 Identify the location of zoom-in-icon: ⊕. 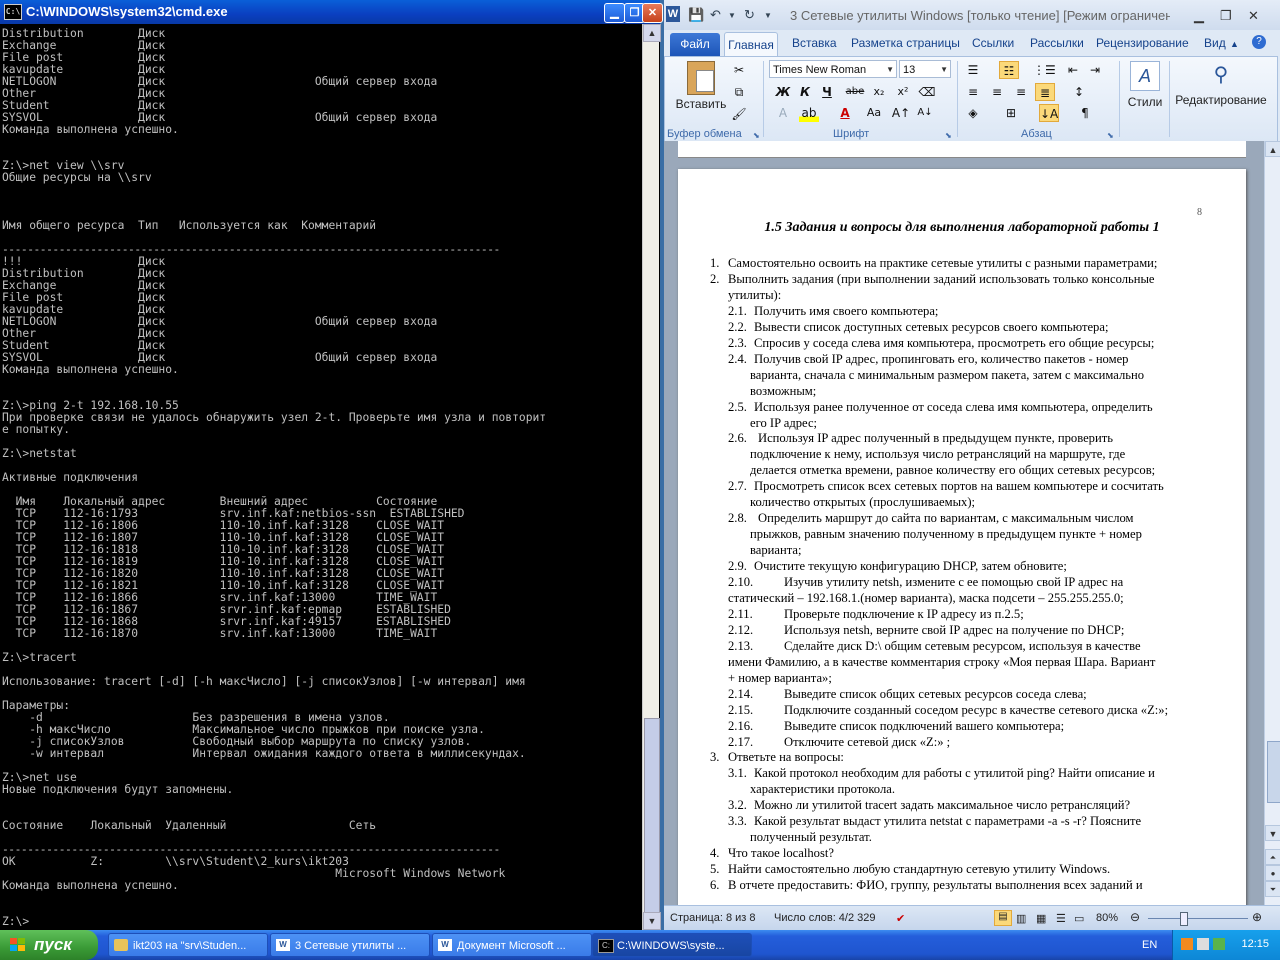
(1257, 917).